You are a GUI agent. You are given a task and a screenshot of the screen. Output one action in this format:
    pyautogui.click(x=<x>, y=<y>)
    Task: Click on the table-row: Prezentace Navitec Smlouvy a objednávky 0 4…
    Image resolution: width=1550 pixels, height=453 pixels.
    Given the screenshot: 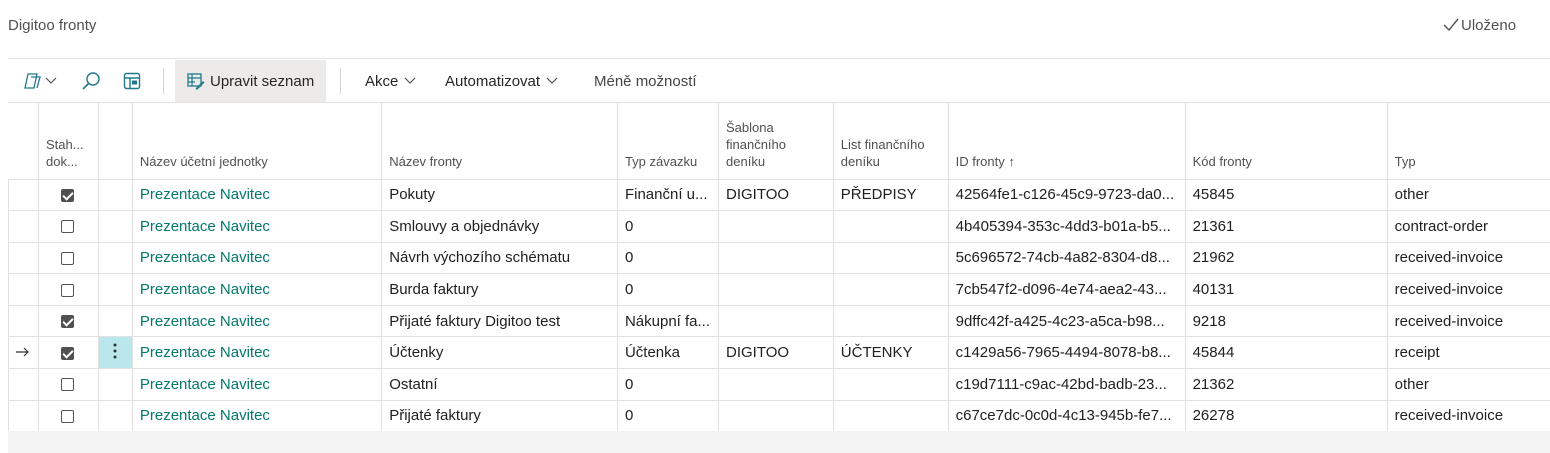 What is the action you would take?
    pyautogui.click(x=779, y=226)
    